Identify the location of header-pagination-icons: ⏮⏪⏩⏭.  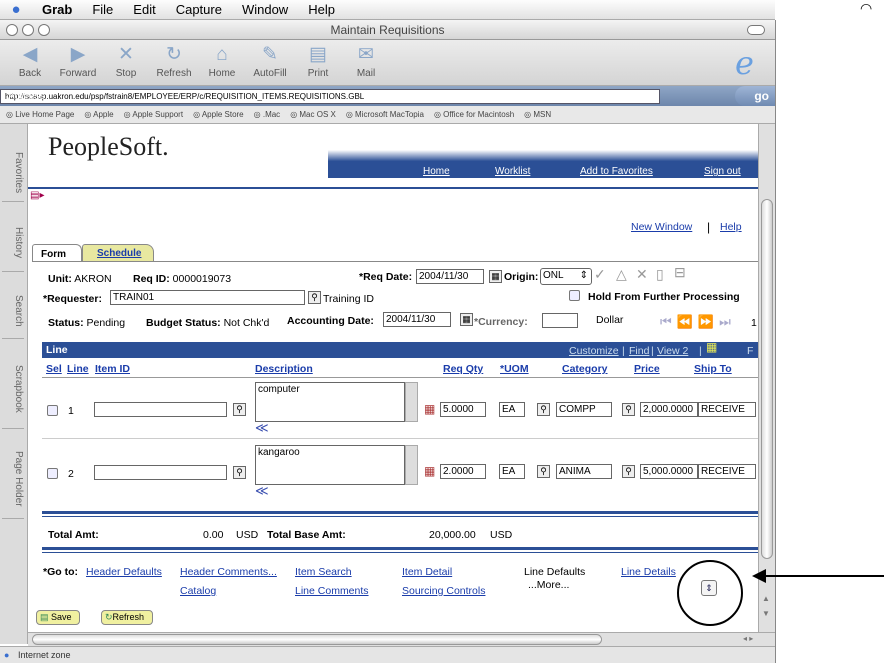
(698, 322).